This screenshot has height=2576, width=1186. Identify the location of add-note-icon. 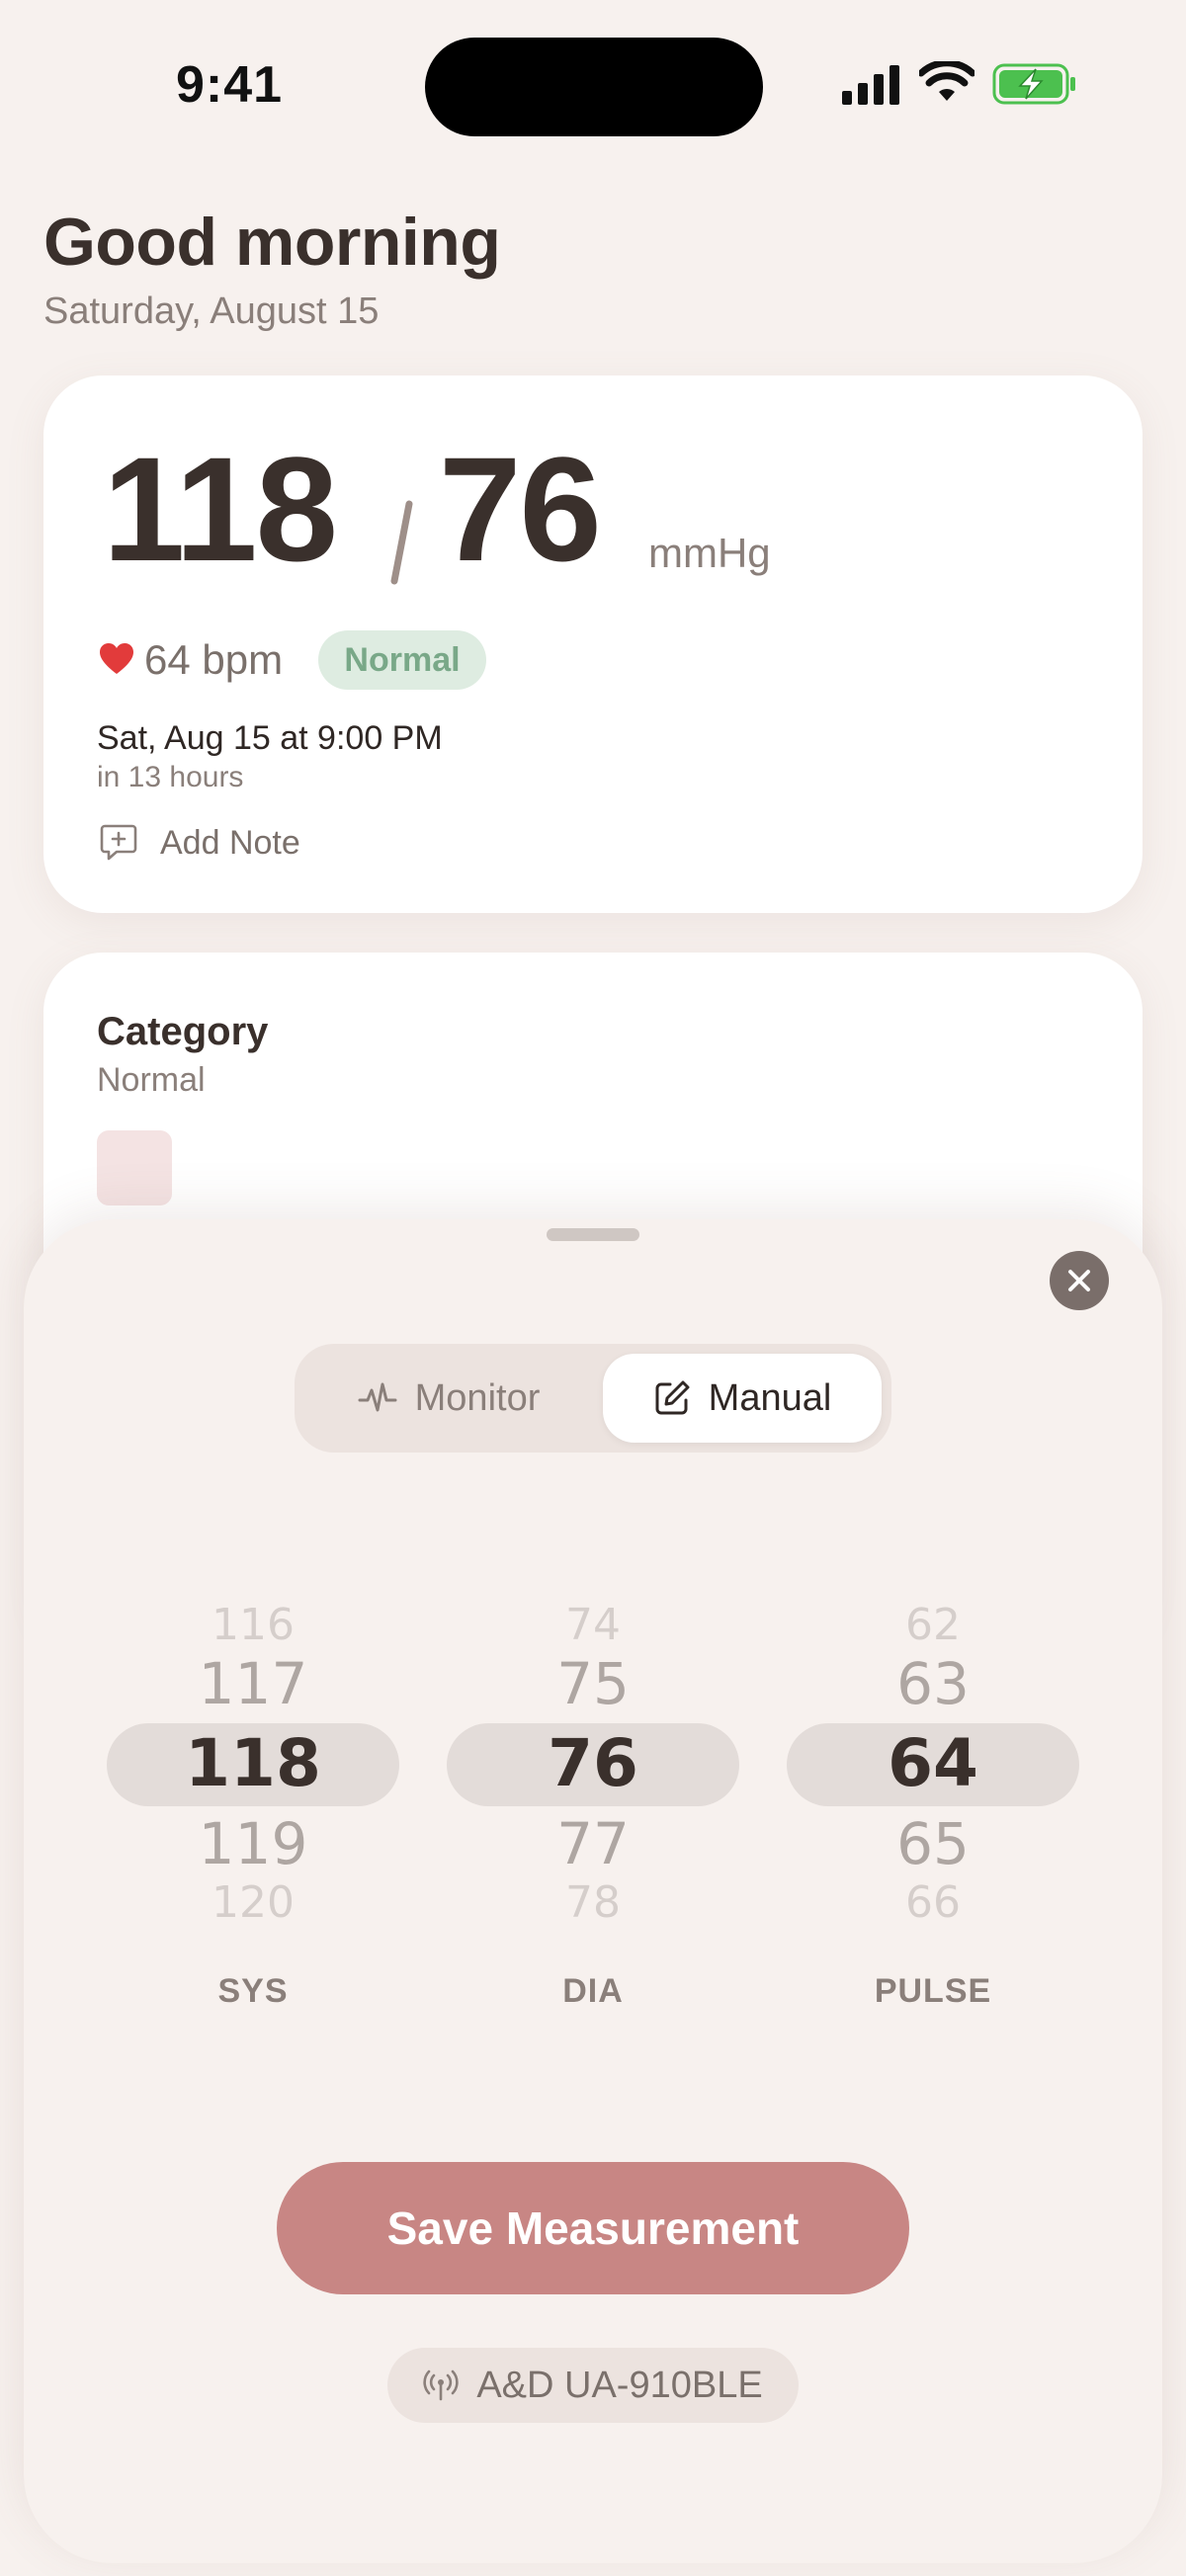
(118, 842).